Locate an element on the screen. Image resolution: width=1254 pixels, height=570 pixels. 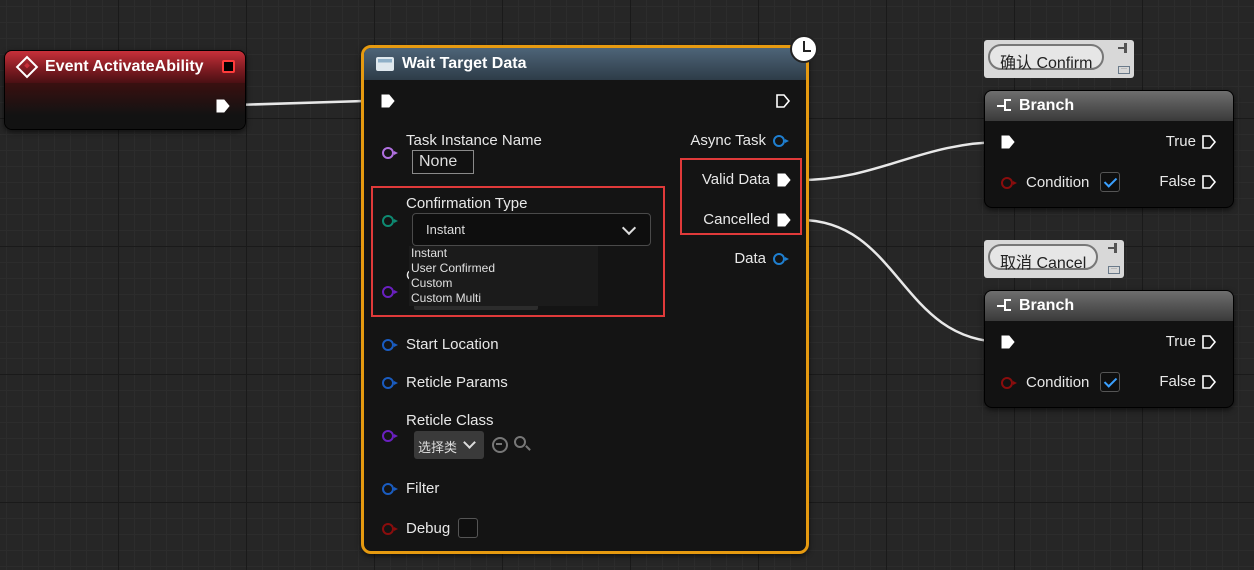
comment-bubble-confirm: 确认 Confirm ··· is located at coordinates (1059, 59).